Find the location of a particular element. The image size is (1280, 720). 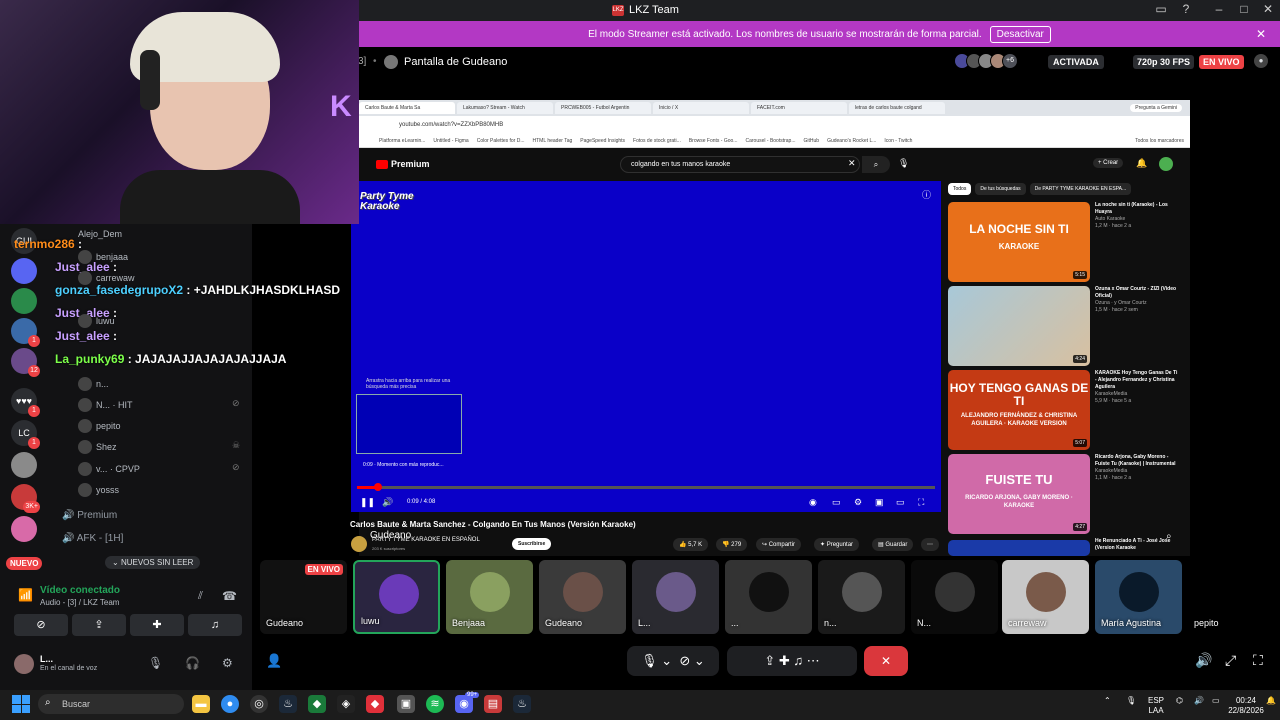

voice-member: pepito is located at coordinates (99, 426).